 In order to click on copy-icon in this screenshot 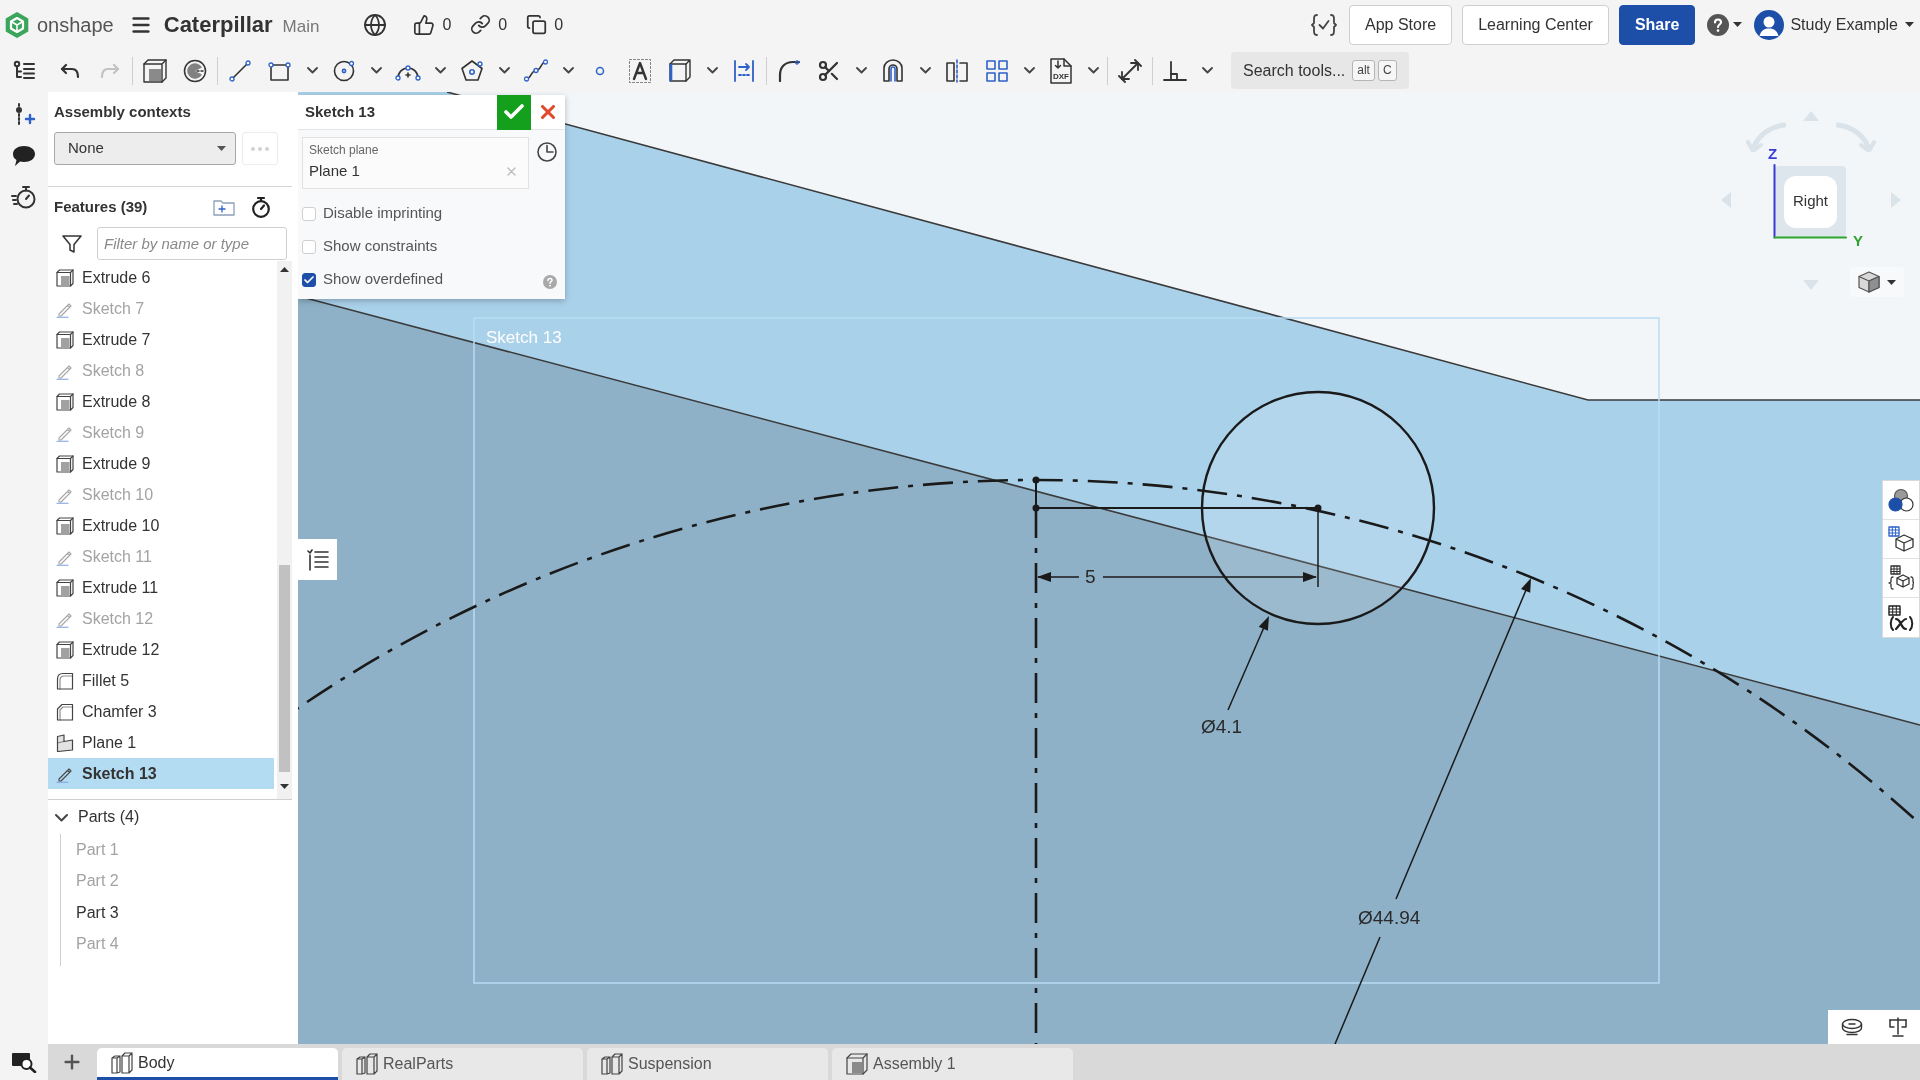, I will do `click(537, 24)`.